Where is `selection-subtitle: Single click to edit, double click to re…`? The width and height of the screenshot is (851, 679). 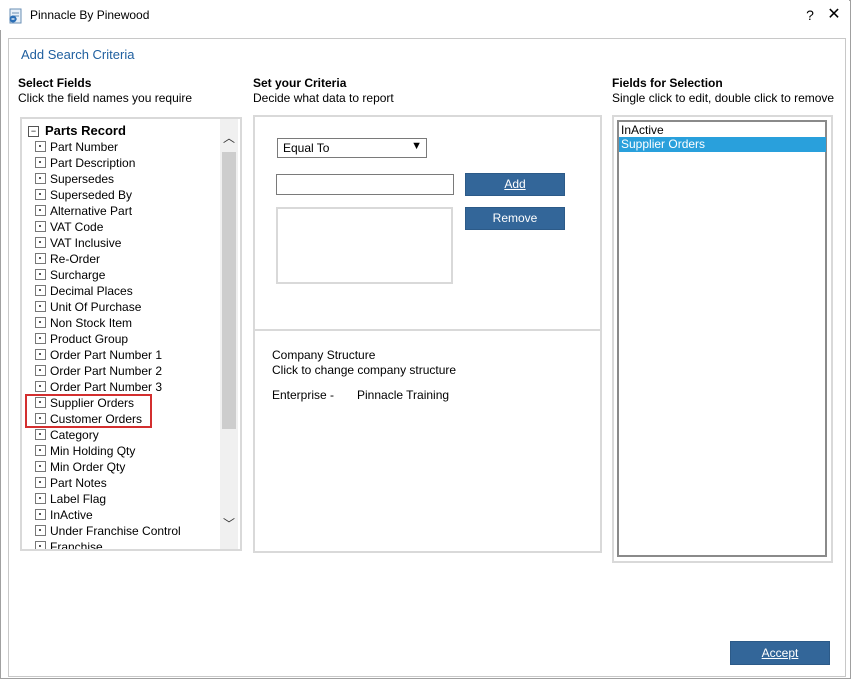 selection-subtitle: Single click to edit, double click to re… is located at coordinates (723, 98).